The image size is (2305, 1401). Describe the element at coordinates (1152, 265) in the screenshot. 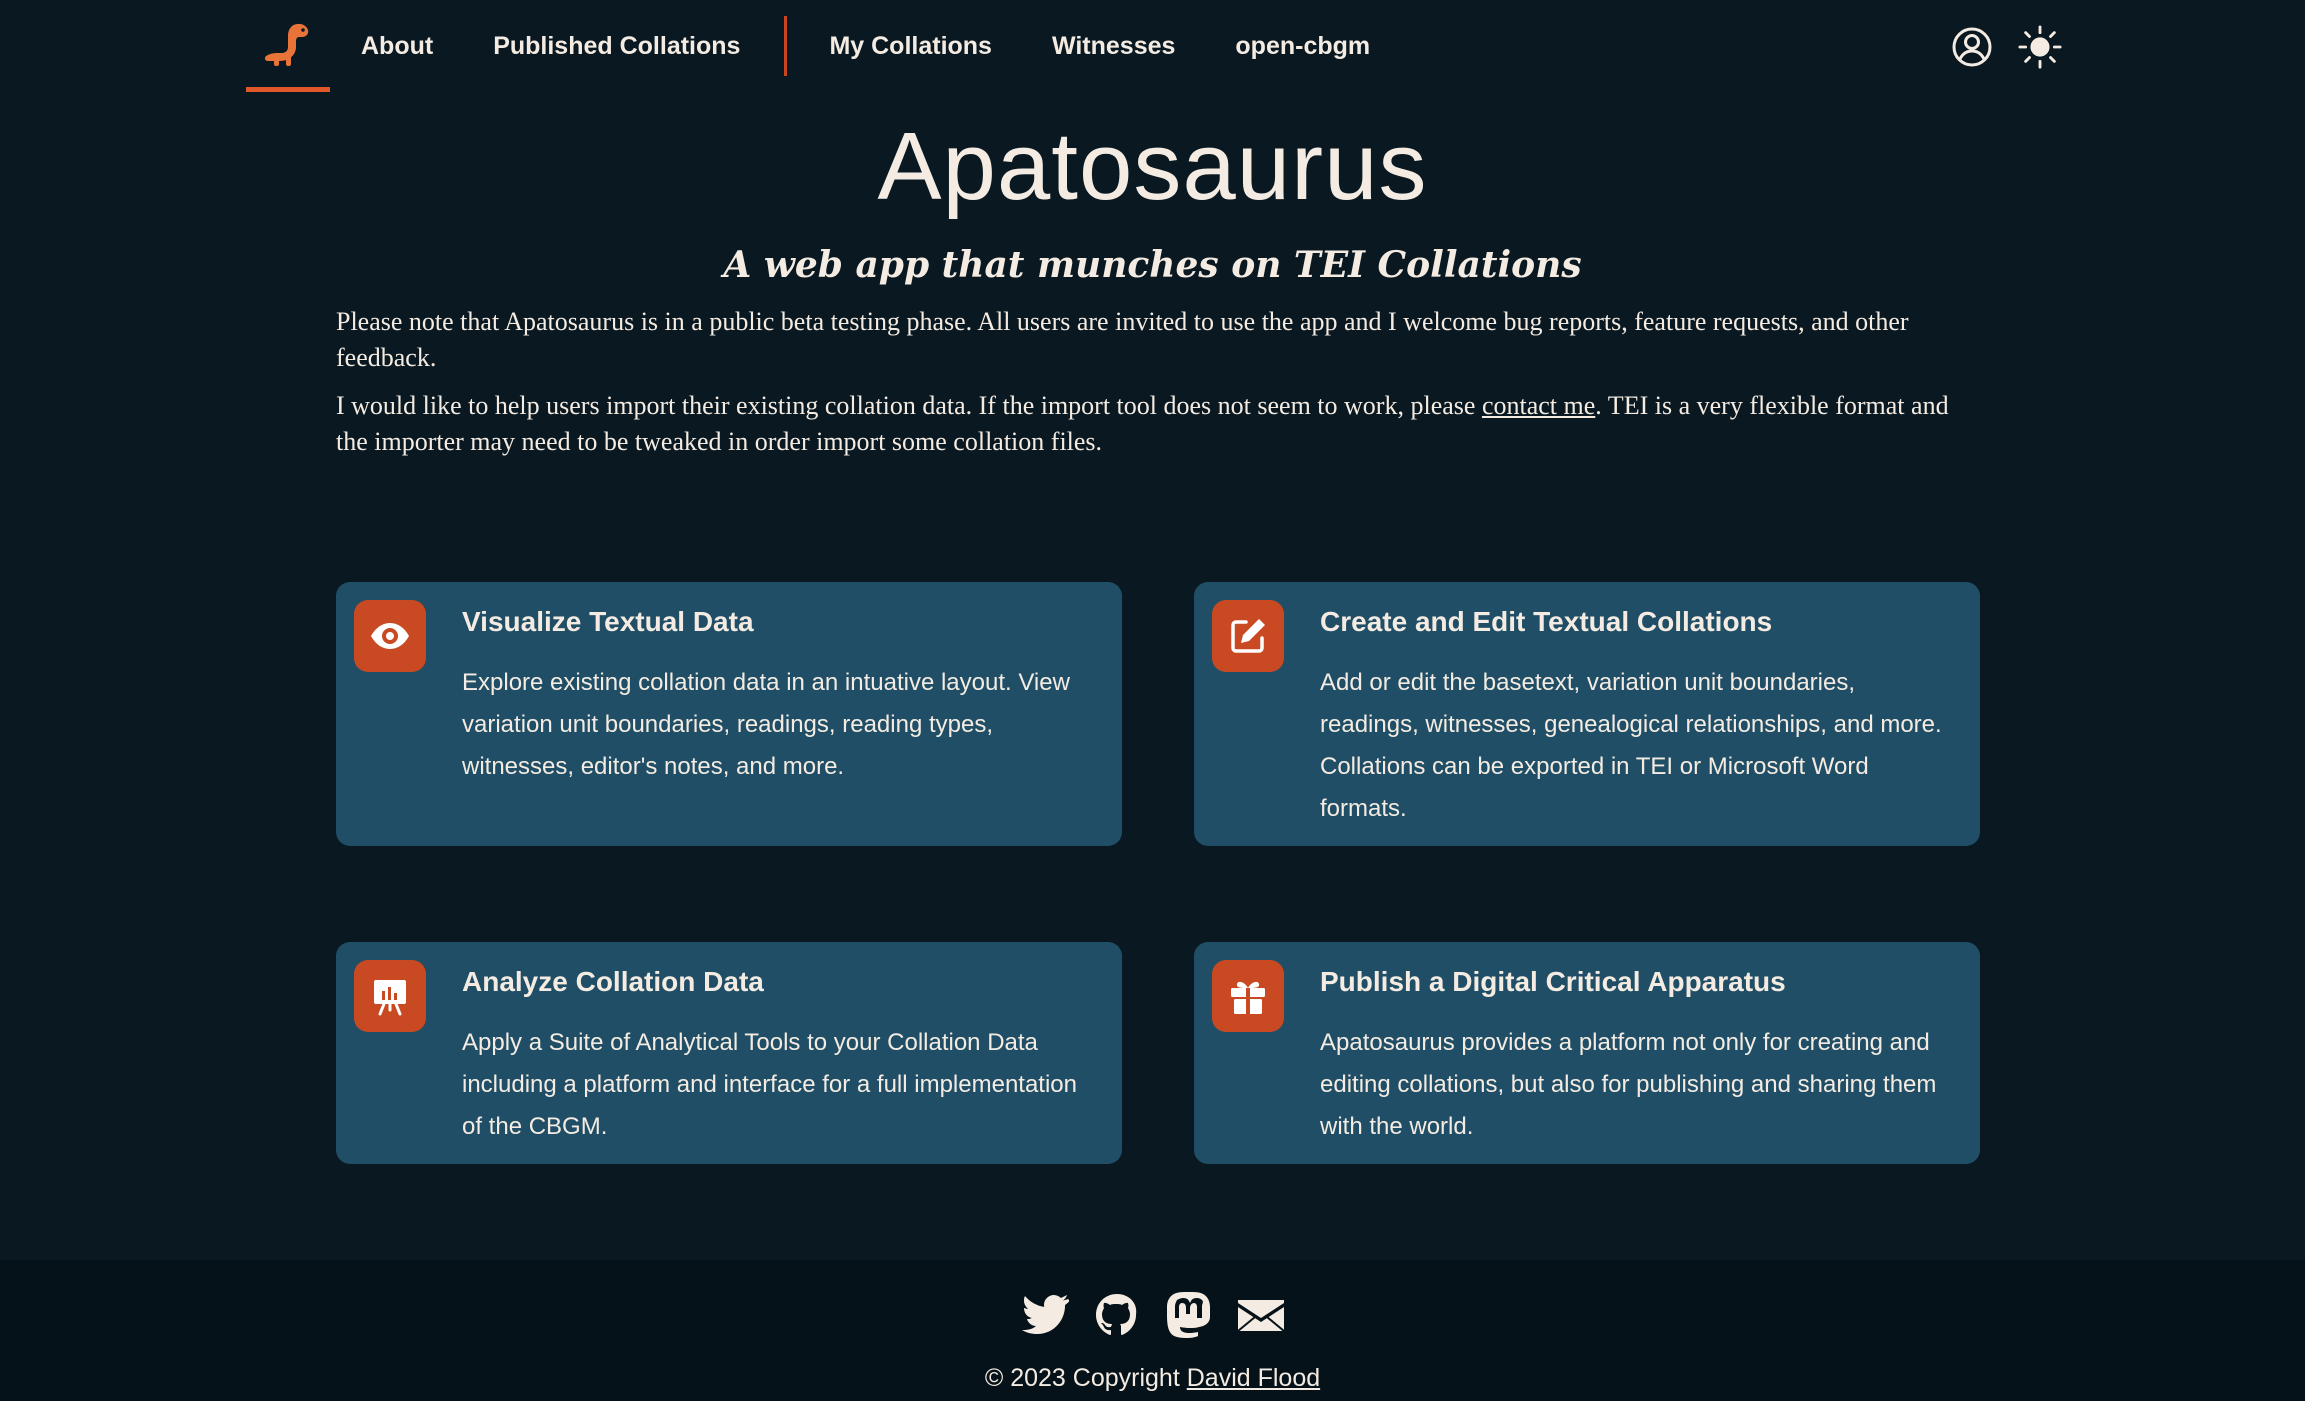

I see `page-subtitle: A web app that munches on TEI Collations` at that location.